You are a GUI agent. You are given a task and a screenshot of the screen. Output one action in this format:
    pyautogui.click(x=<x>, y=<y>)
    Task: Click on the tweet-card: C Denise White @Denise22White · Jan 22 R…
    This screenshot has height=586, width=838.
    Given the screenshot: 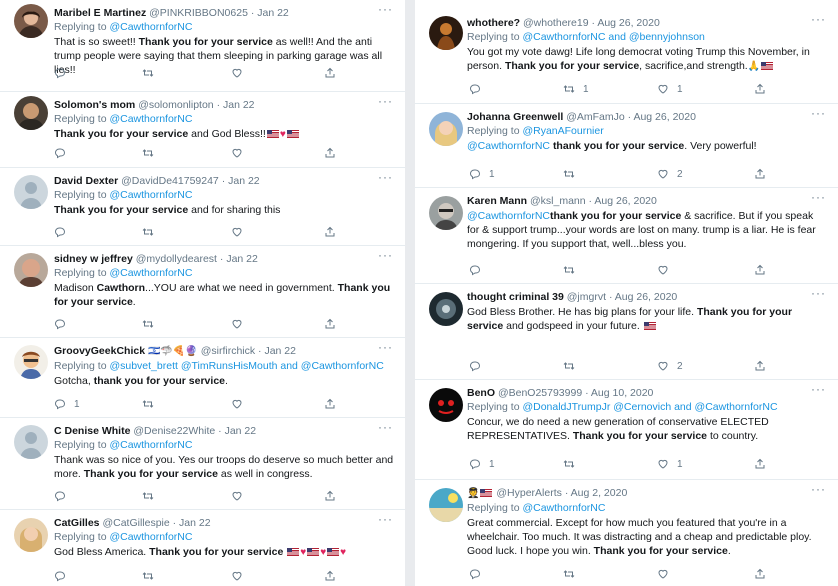 What is the action you would take?
    pyautogui.click(x=202, y=464)
    